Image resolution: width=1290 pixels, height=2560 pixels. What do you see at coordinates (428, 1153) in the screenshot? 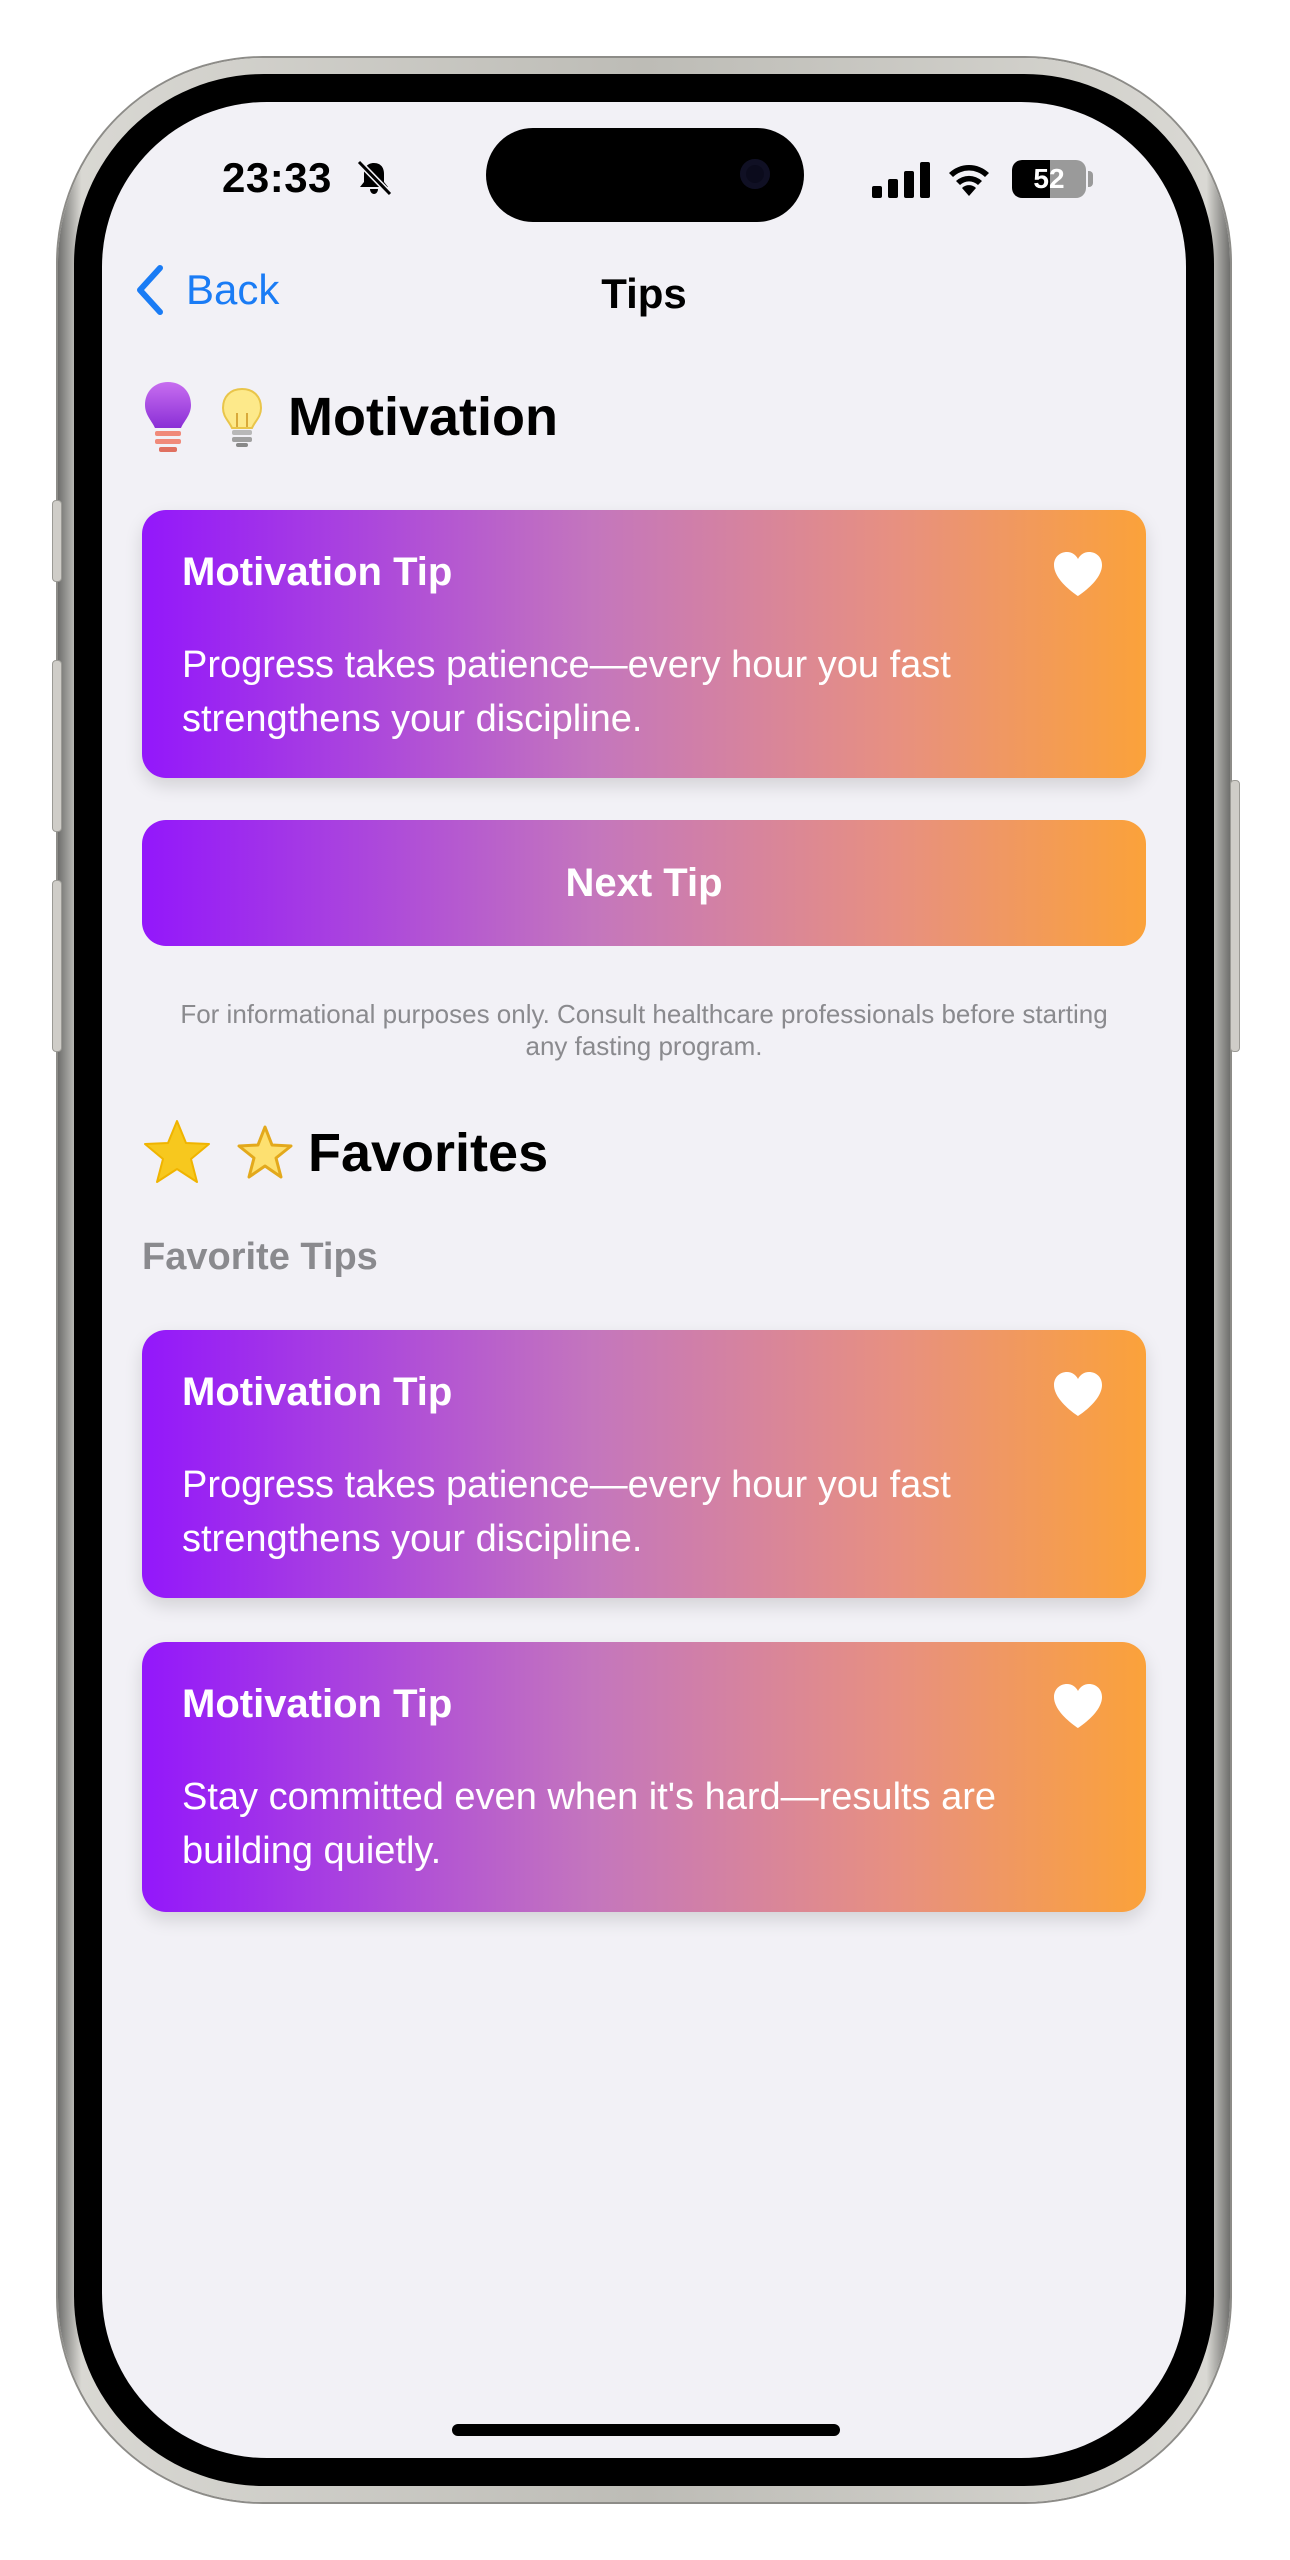
I see `favorites-heading: Favorites` at bounding box center [428, 1153].